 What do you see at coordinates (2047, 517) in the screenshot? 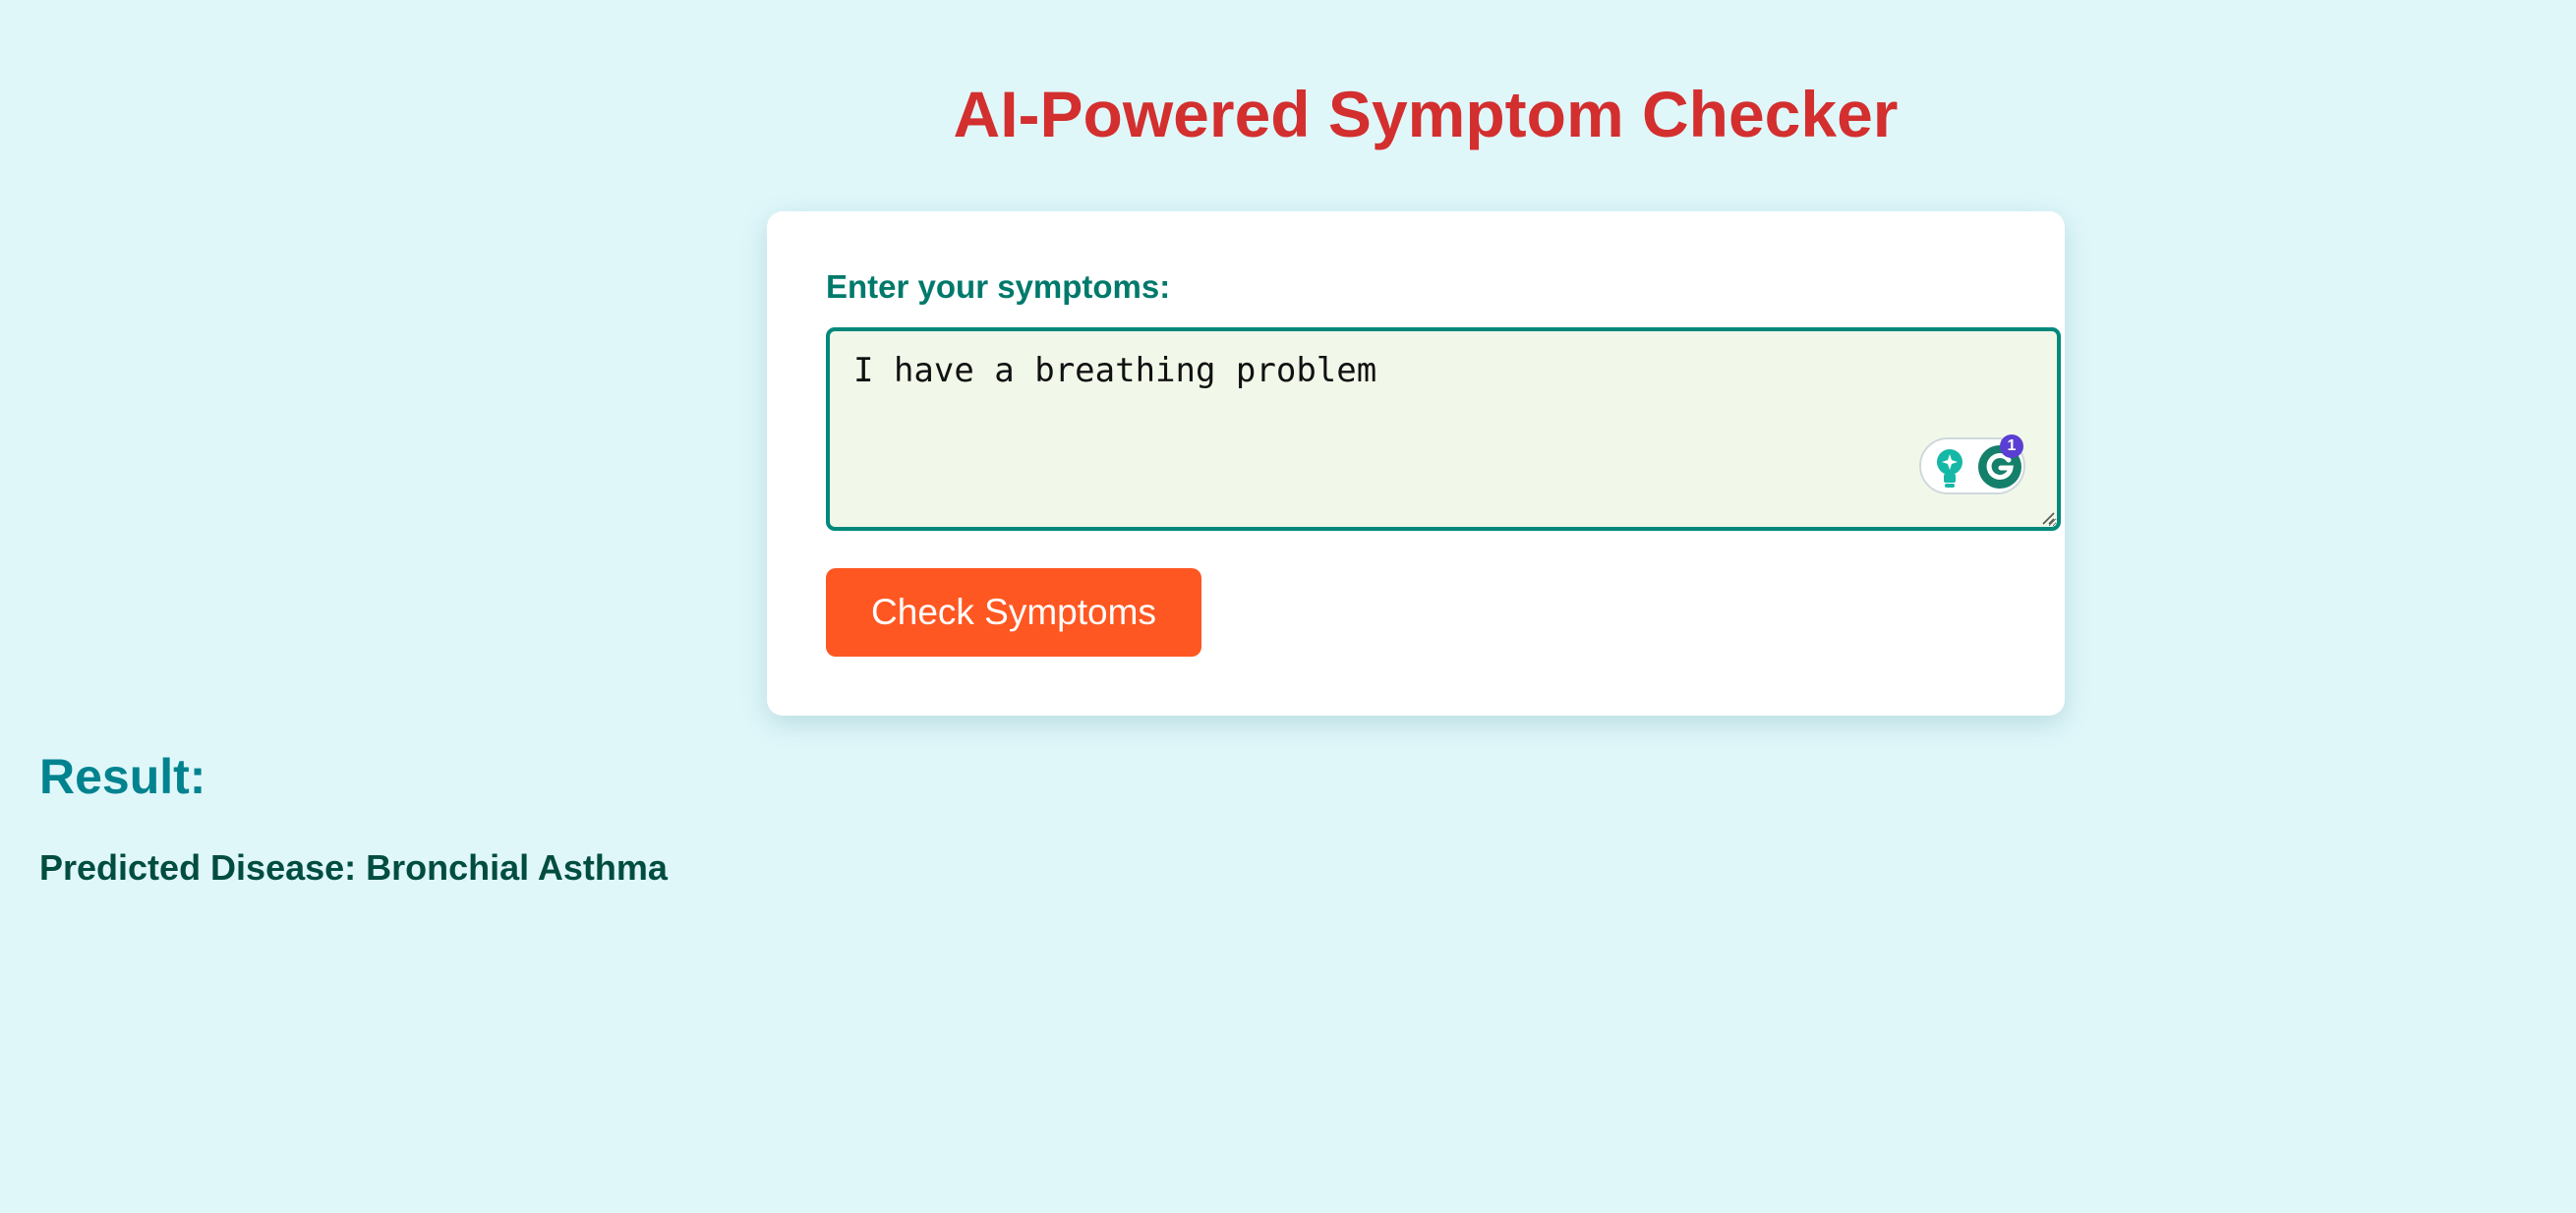
I see `resize-handle-icon` at bounding box center [2047, 517].